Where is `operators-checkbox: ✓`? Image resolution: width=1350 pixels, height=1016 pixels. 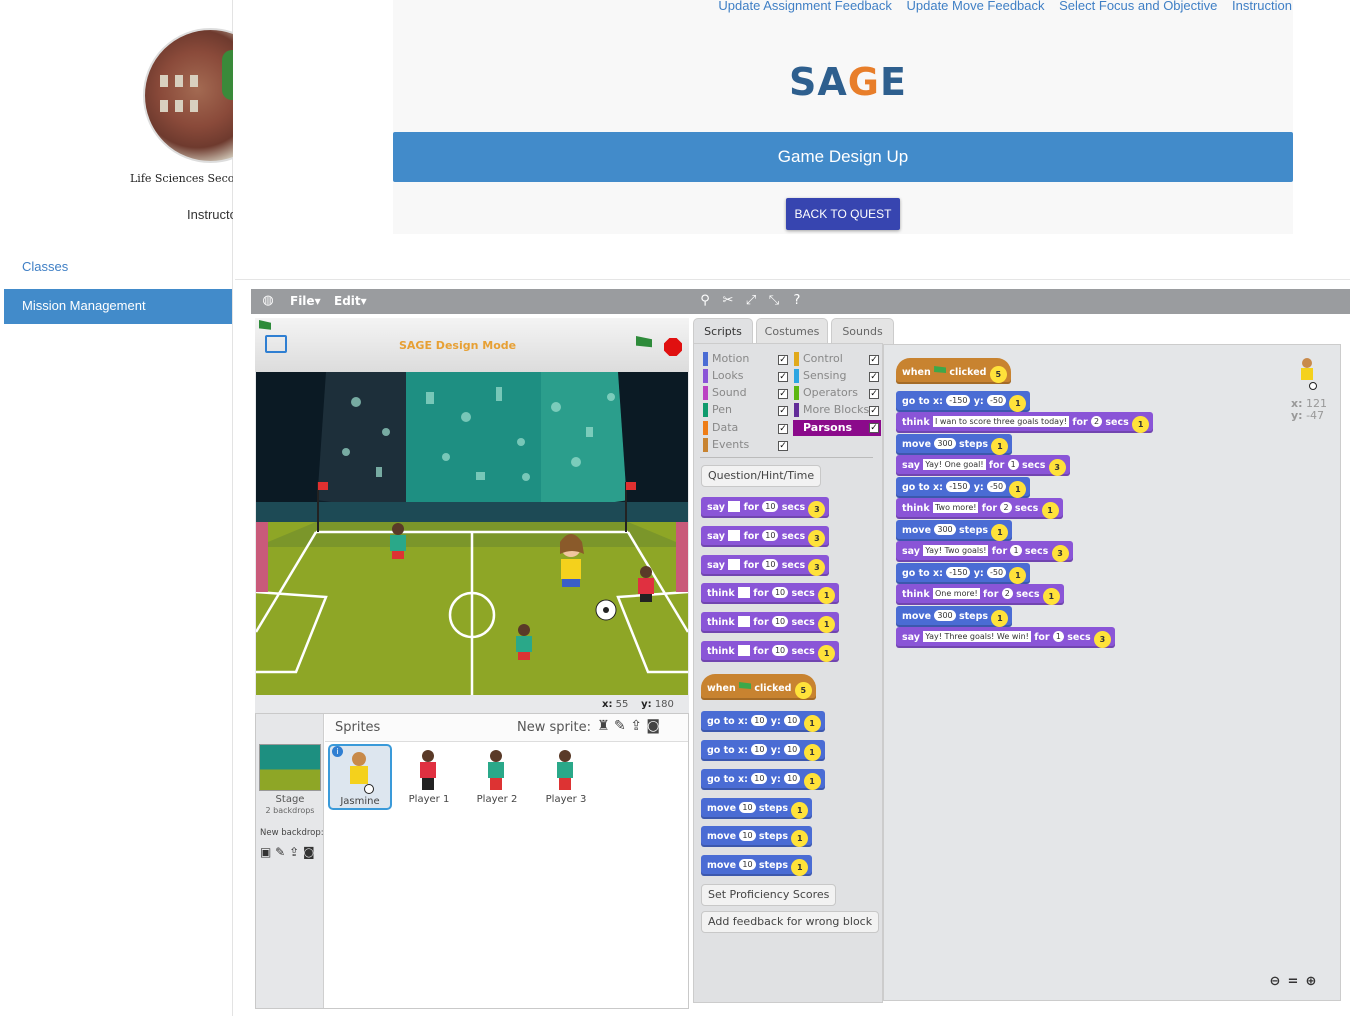 operators-checkbox: ✓ is located at coordinates (874, 394).